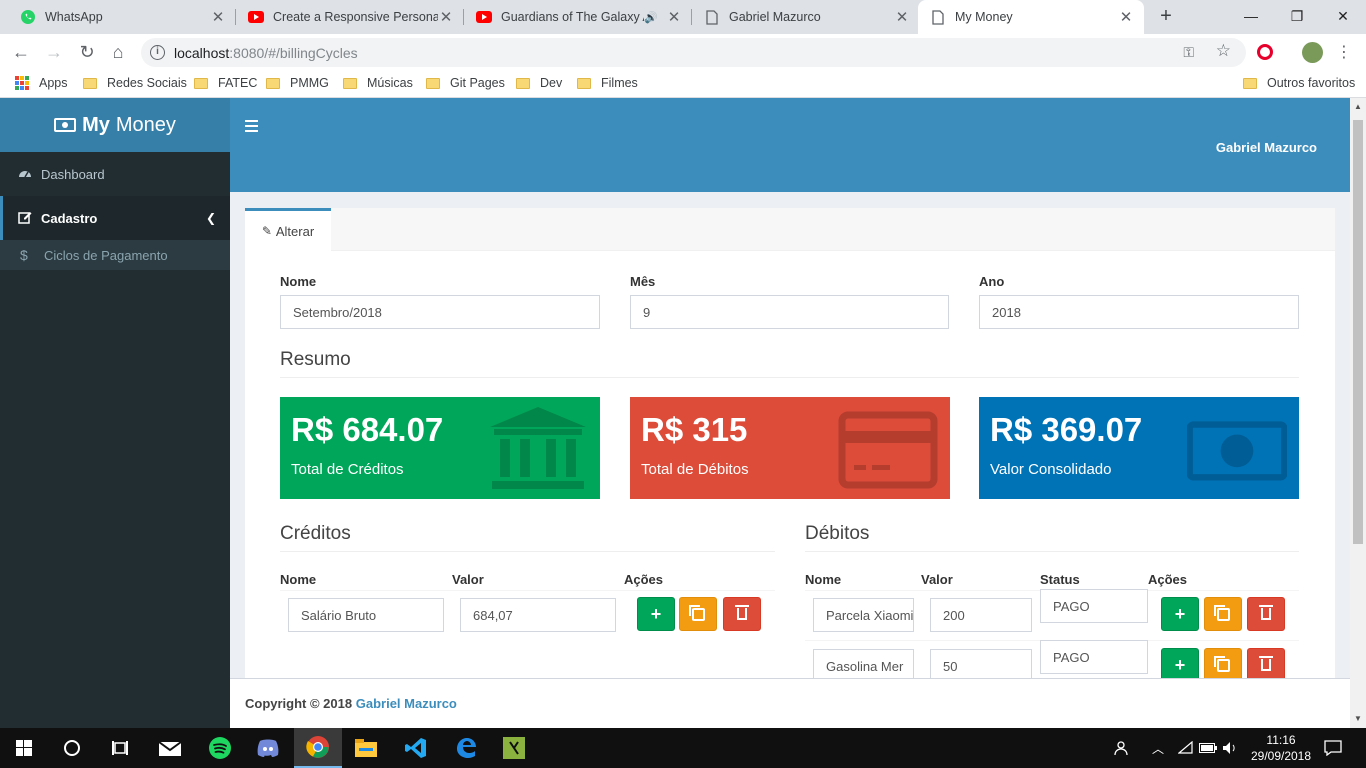  I want to click on debt-nome-input: Parcela Xiaomi, so click(863, 615).